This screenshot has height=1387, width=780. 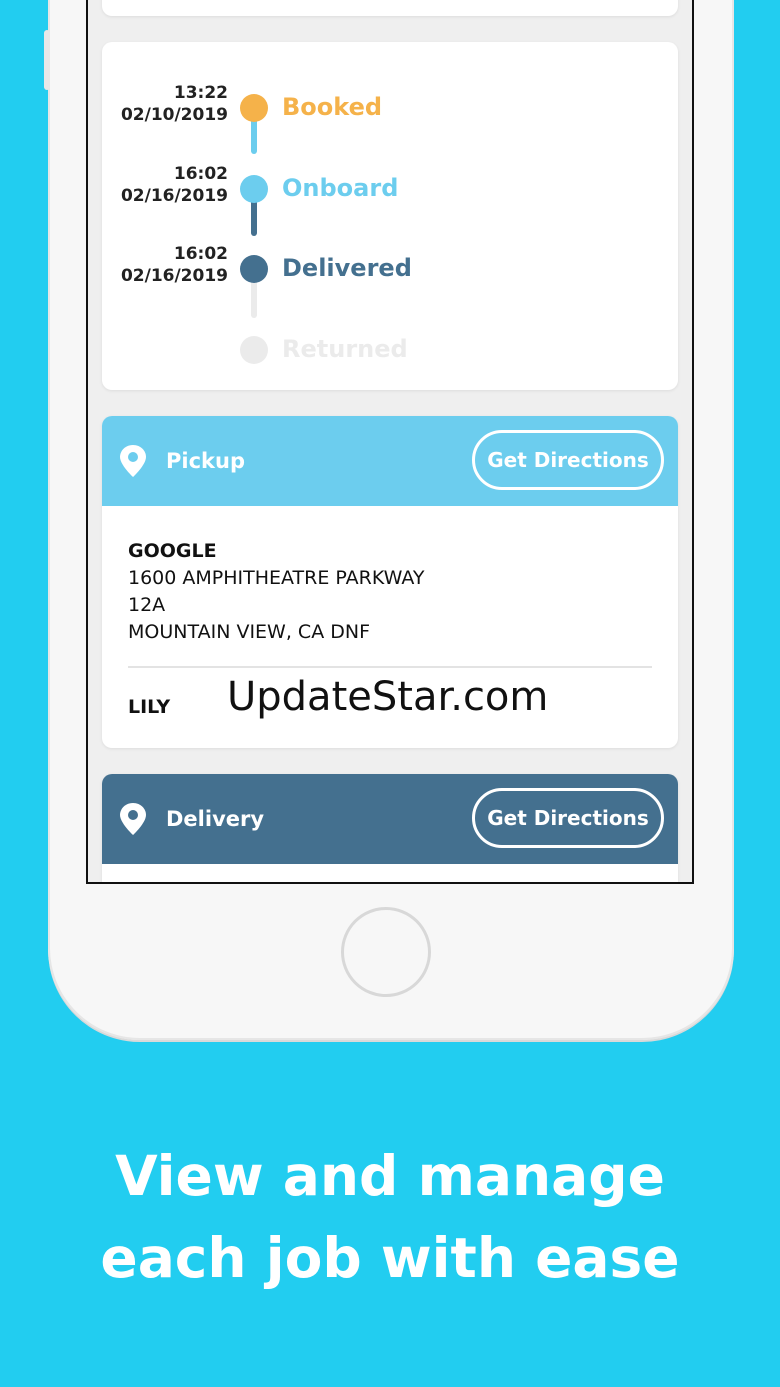 What do you see at coordinates (205, 461) in the screenshot?
I see `pickup-title: Pickup` at bounding box center [205, 461].